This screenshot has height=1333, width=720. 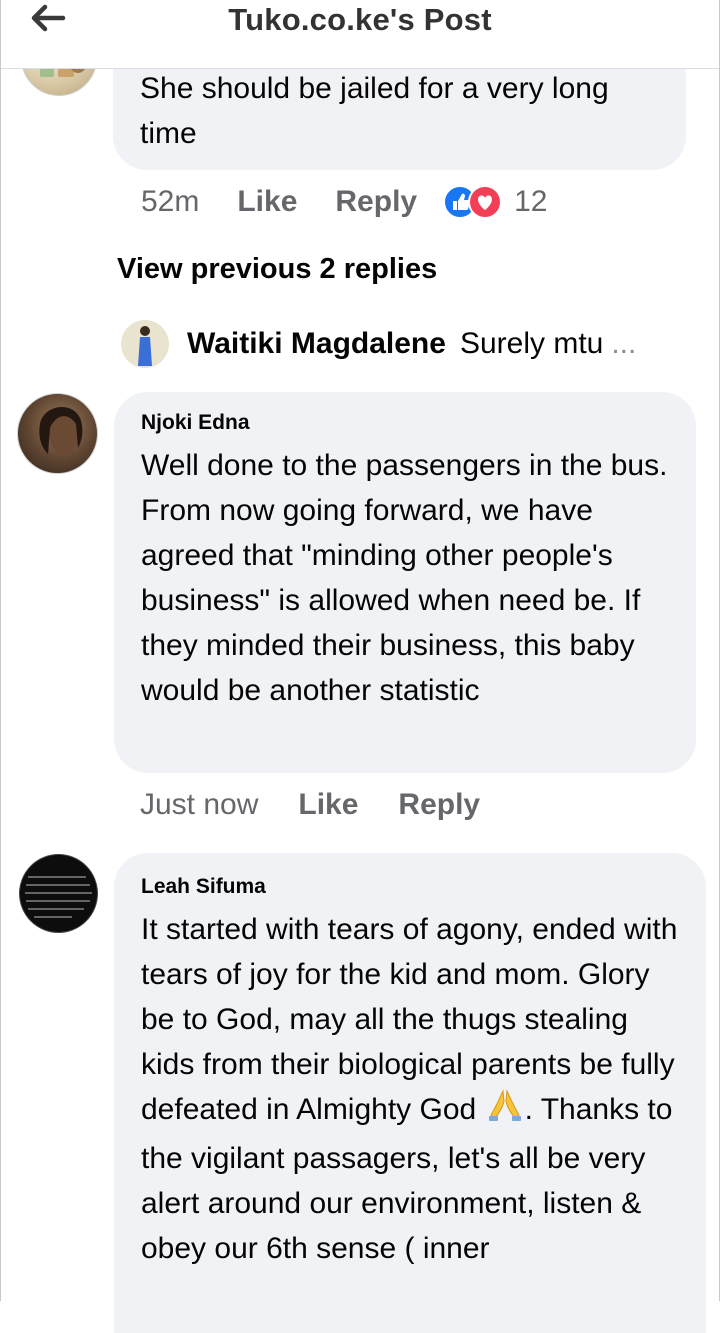 I want to click on reply-snippet: Surely mtu, so click(x=531, y=343).